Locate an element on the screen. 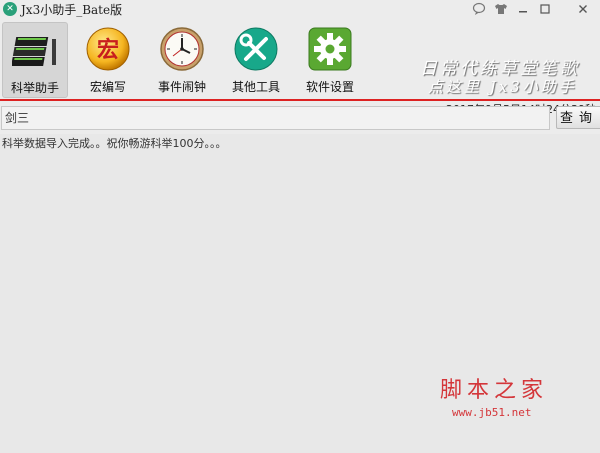 This screenshot has height=453, width=600. minimize-icon is located at coordinates (523, 9).